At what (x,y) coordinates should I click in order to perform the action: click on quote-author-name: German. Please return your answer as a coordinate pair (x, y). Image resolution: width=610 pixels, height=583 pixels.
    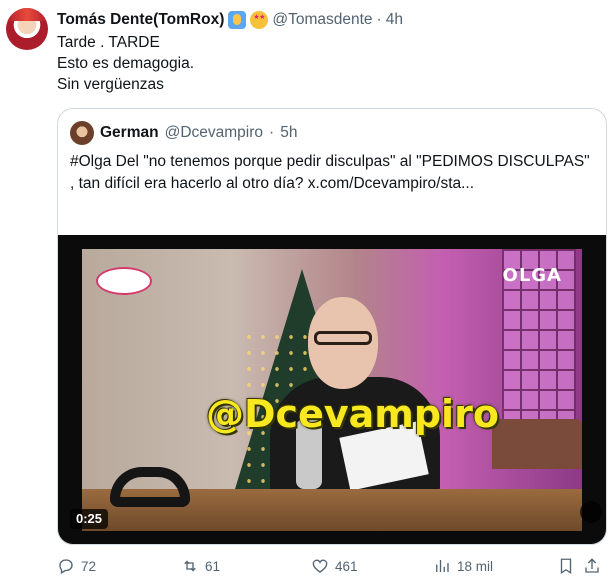
    Looking at the image, I should click on (129, 132).